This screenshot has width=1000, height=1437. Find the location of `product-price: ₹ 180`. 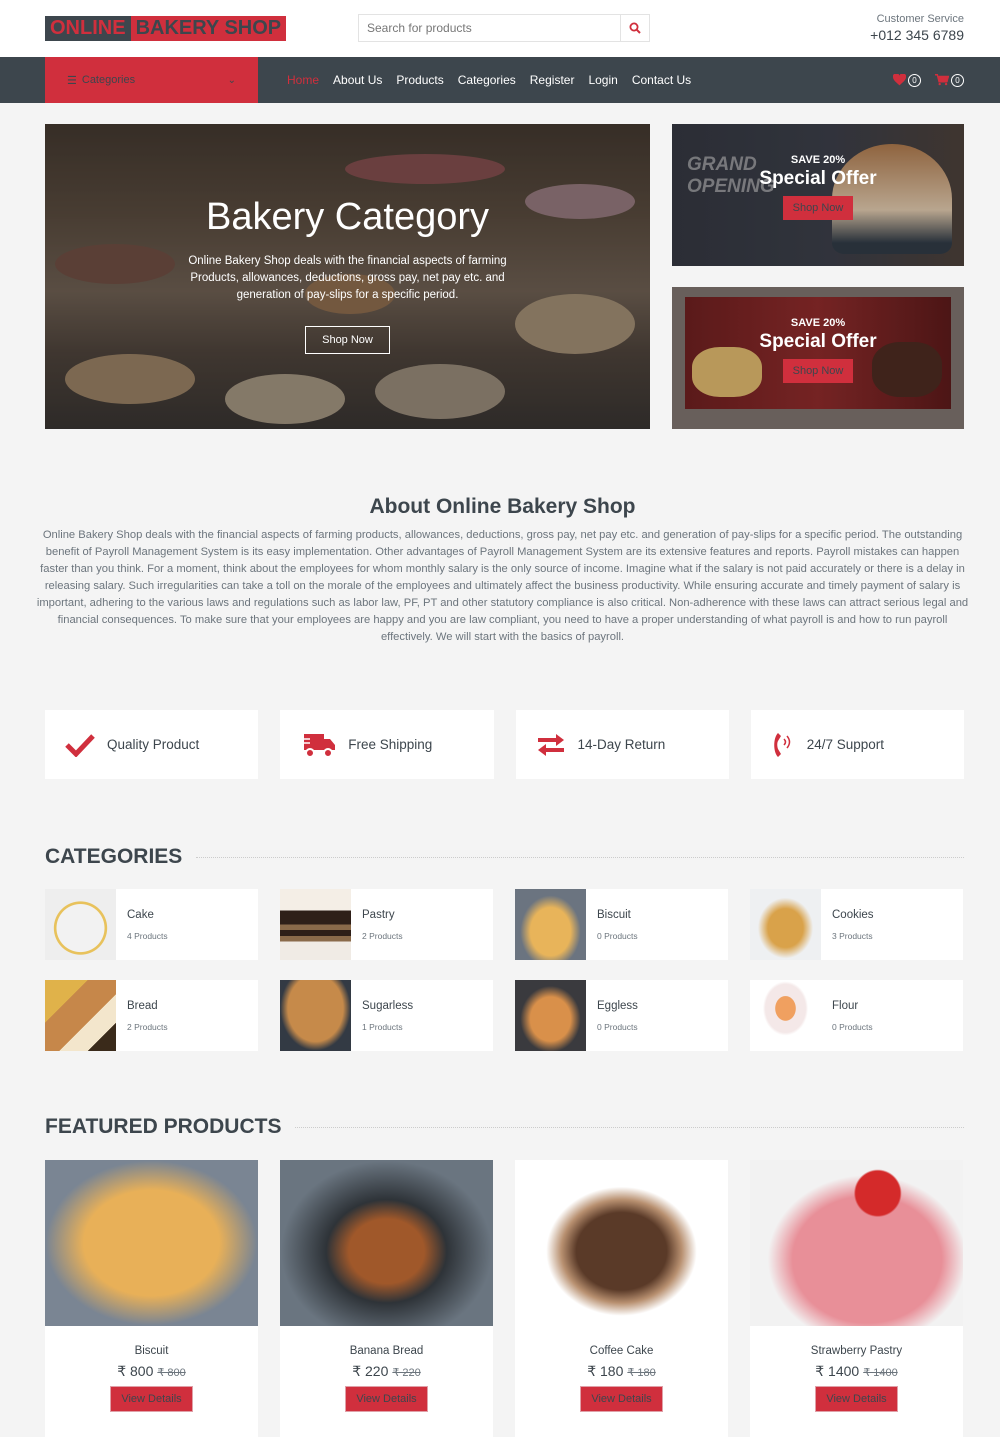

product-price: ₹ 180 is located at coordinates (605, 1371).